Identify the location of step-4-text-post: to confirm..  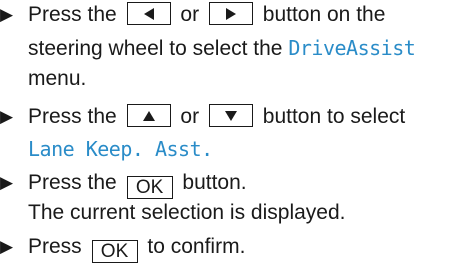
(196, 246).